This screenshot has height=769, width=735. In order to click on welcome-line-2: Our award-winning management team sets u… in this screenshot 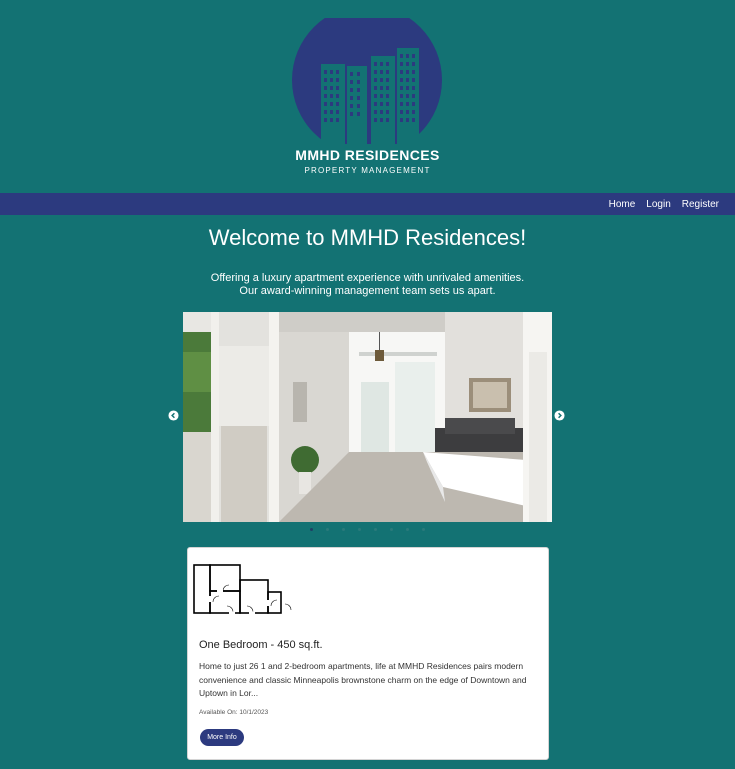, I will do `click(367, 291)`.